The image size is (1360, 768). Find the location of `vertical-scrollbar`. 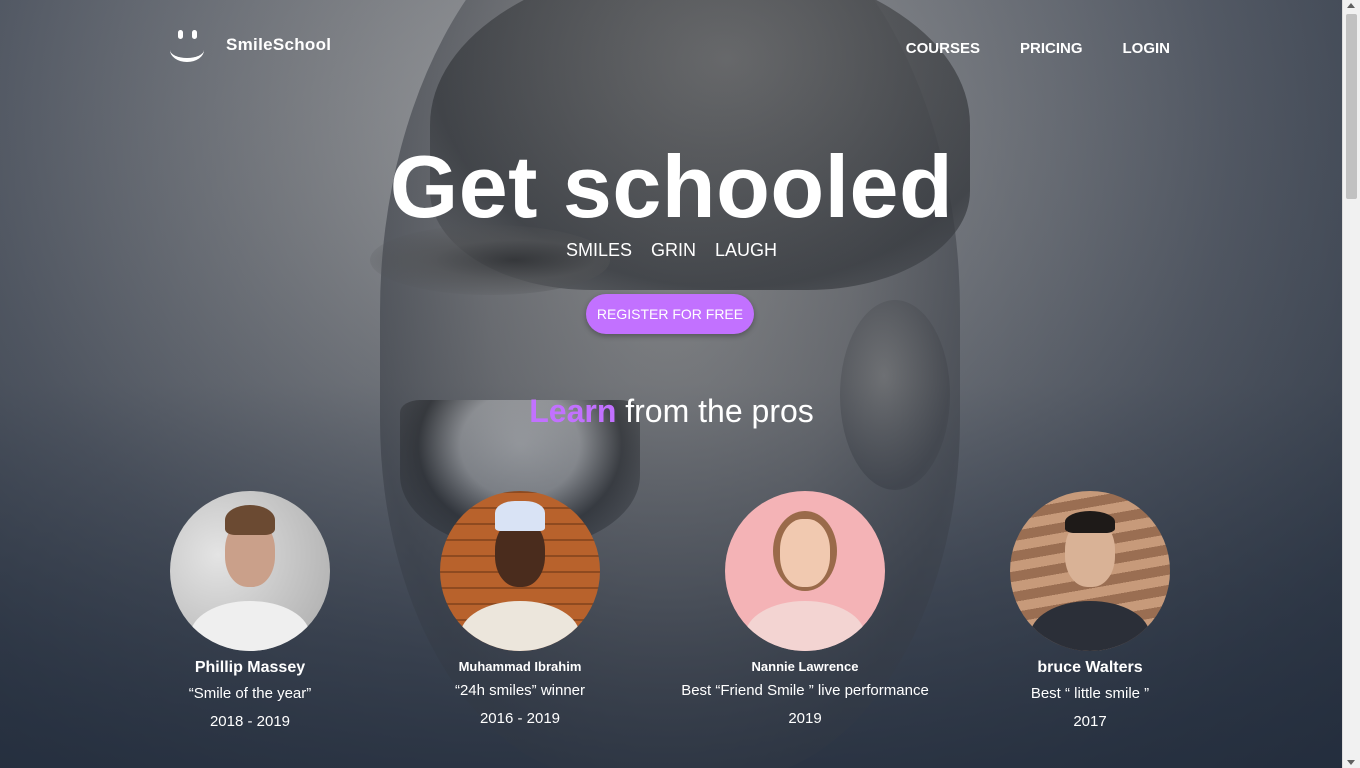

vertical-scrollbar is located at coordinates (1351, 384).